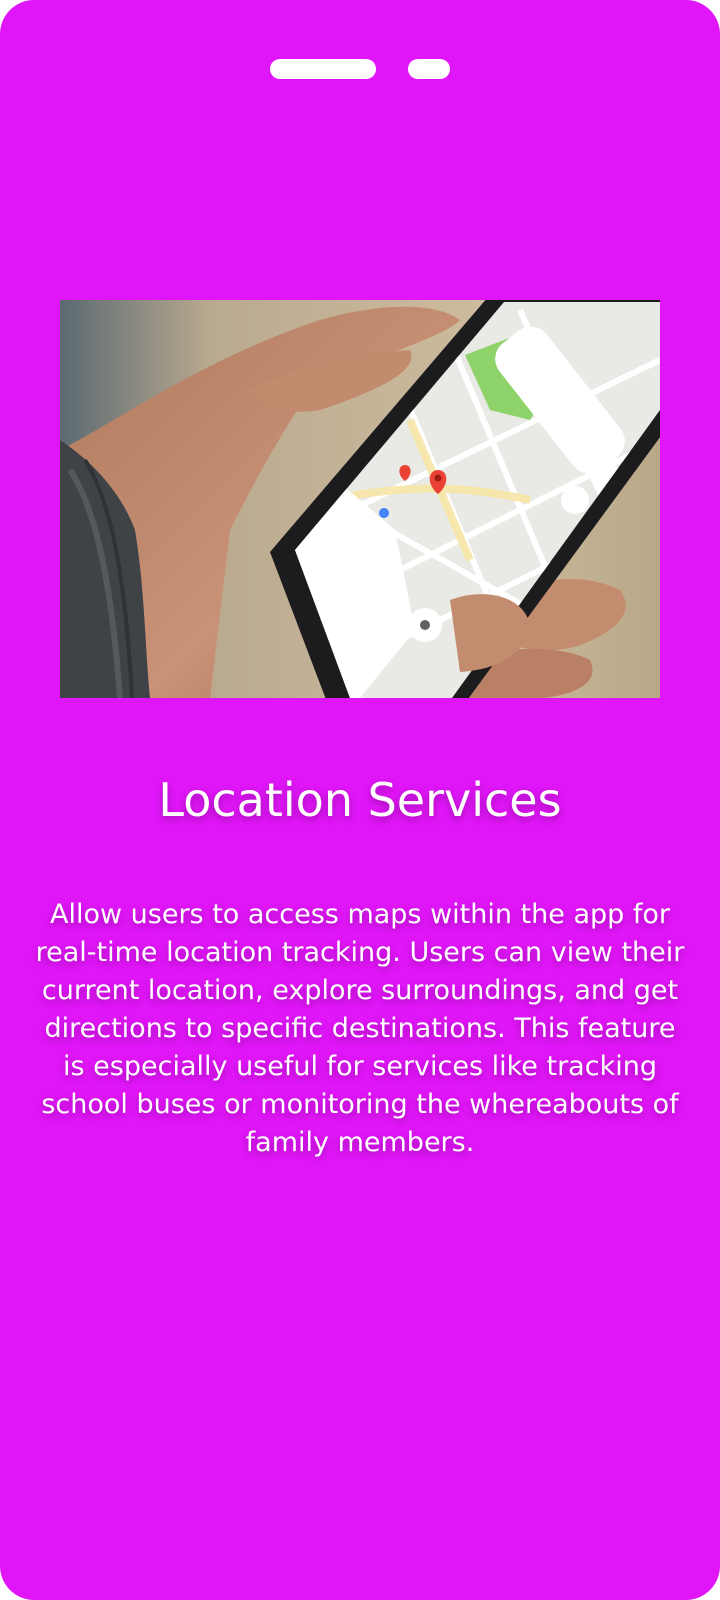 Image resolution: width=720 pixels, height=1600 pixels. I want to click on page-title: Location Services, so click(360, 800).